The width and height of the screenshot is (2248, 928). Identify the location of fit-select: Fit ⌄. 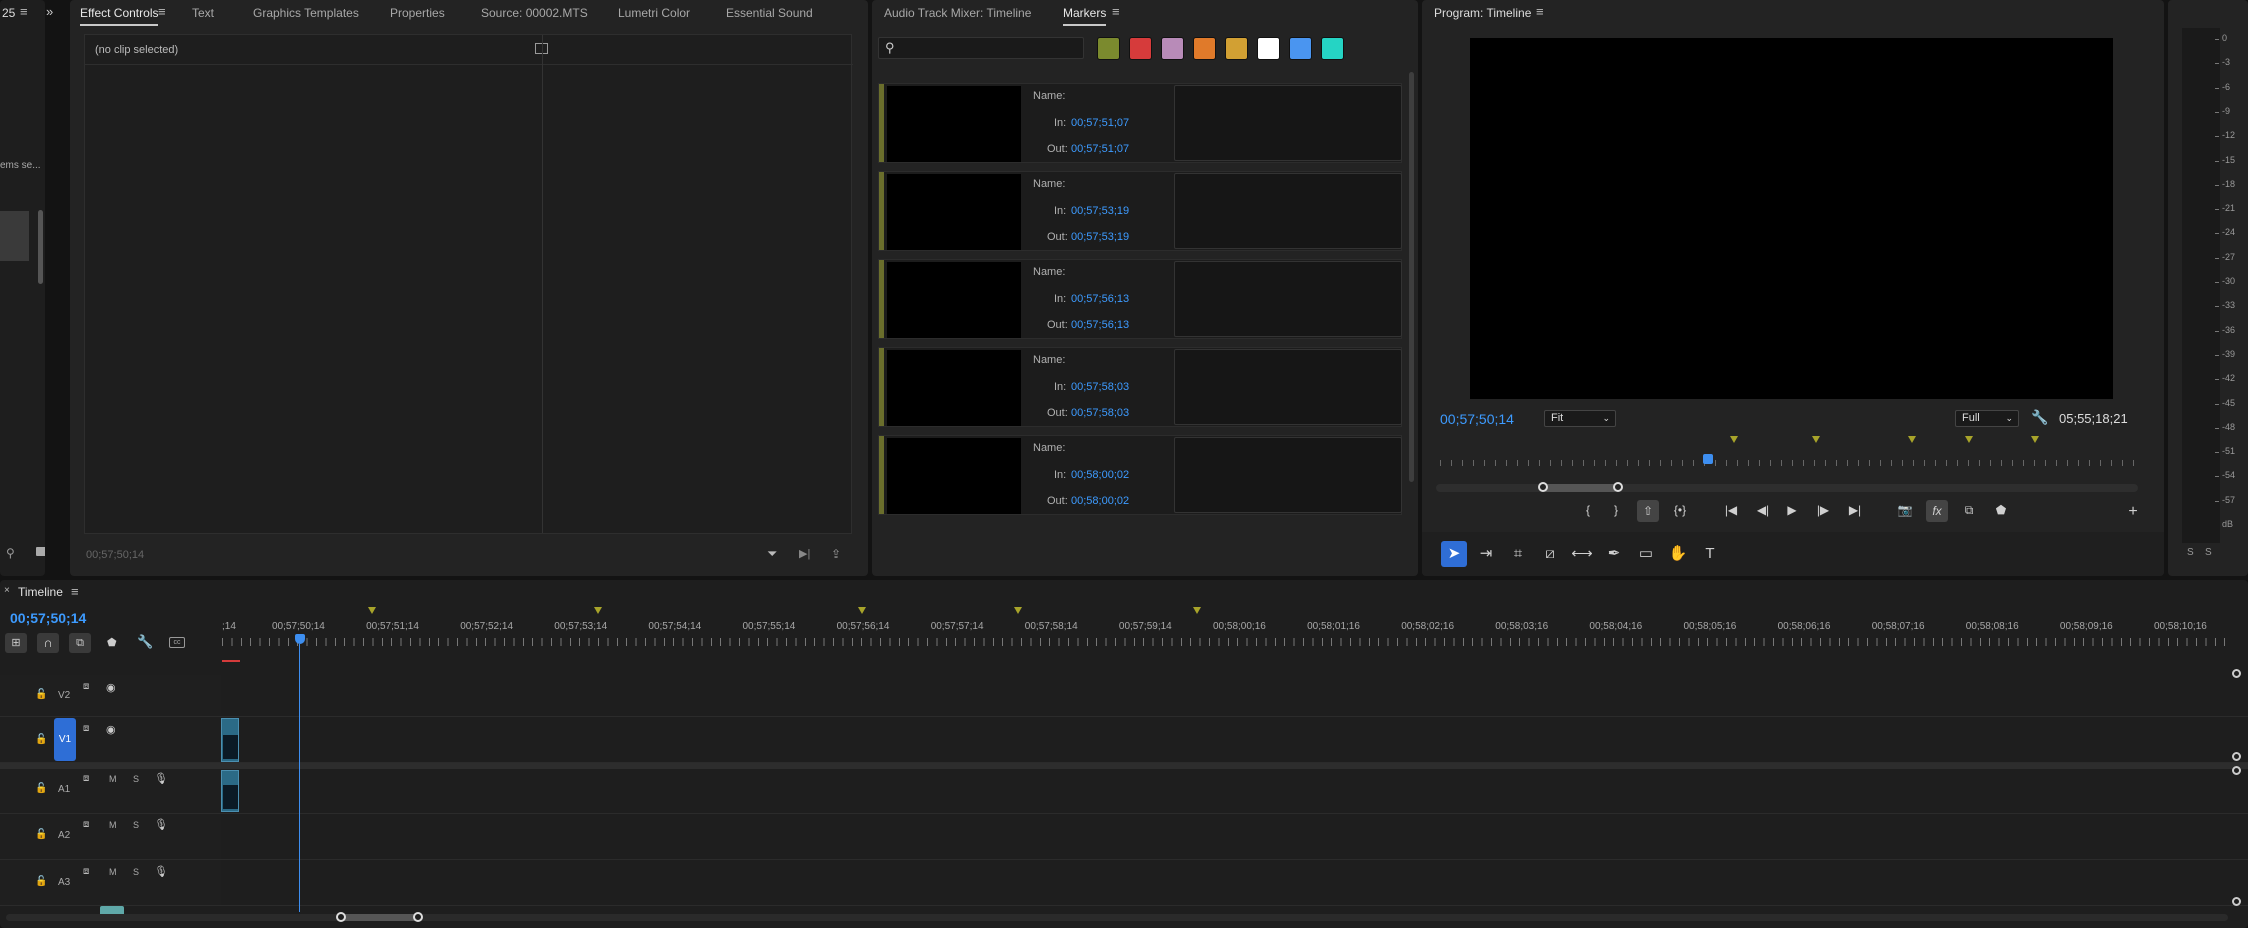
(1580, 418).